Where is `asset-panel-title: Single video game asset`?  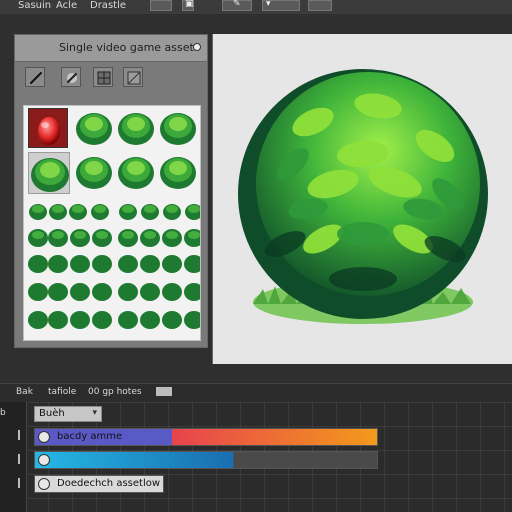 asset-panel-title: Single video game asset is located at coordinates (126, 47).